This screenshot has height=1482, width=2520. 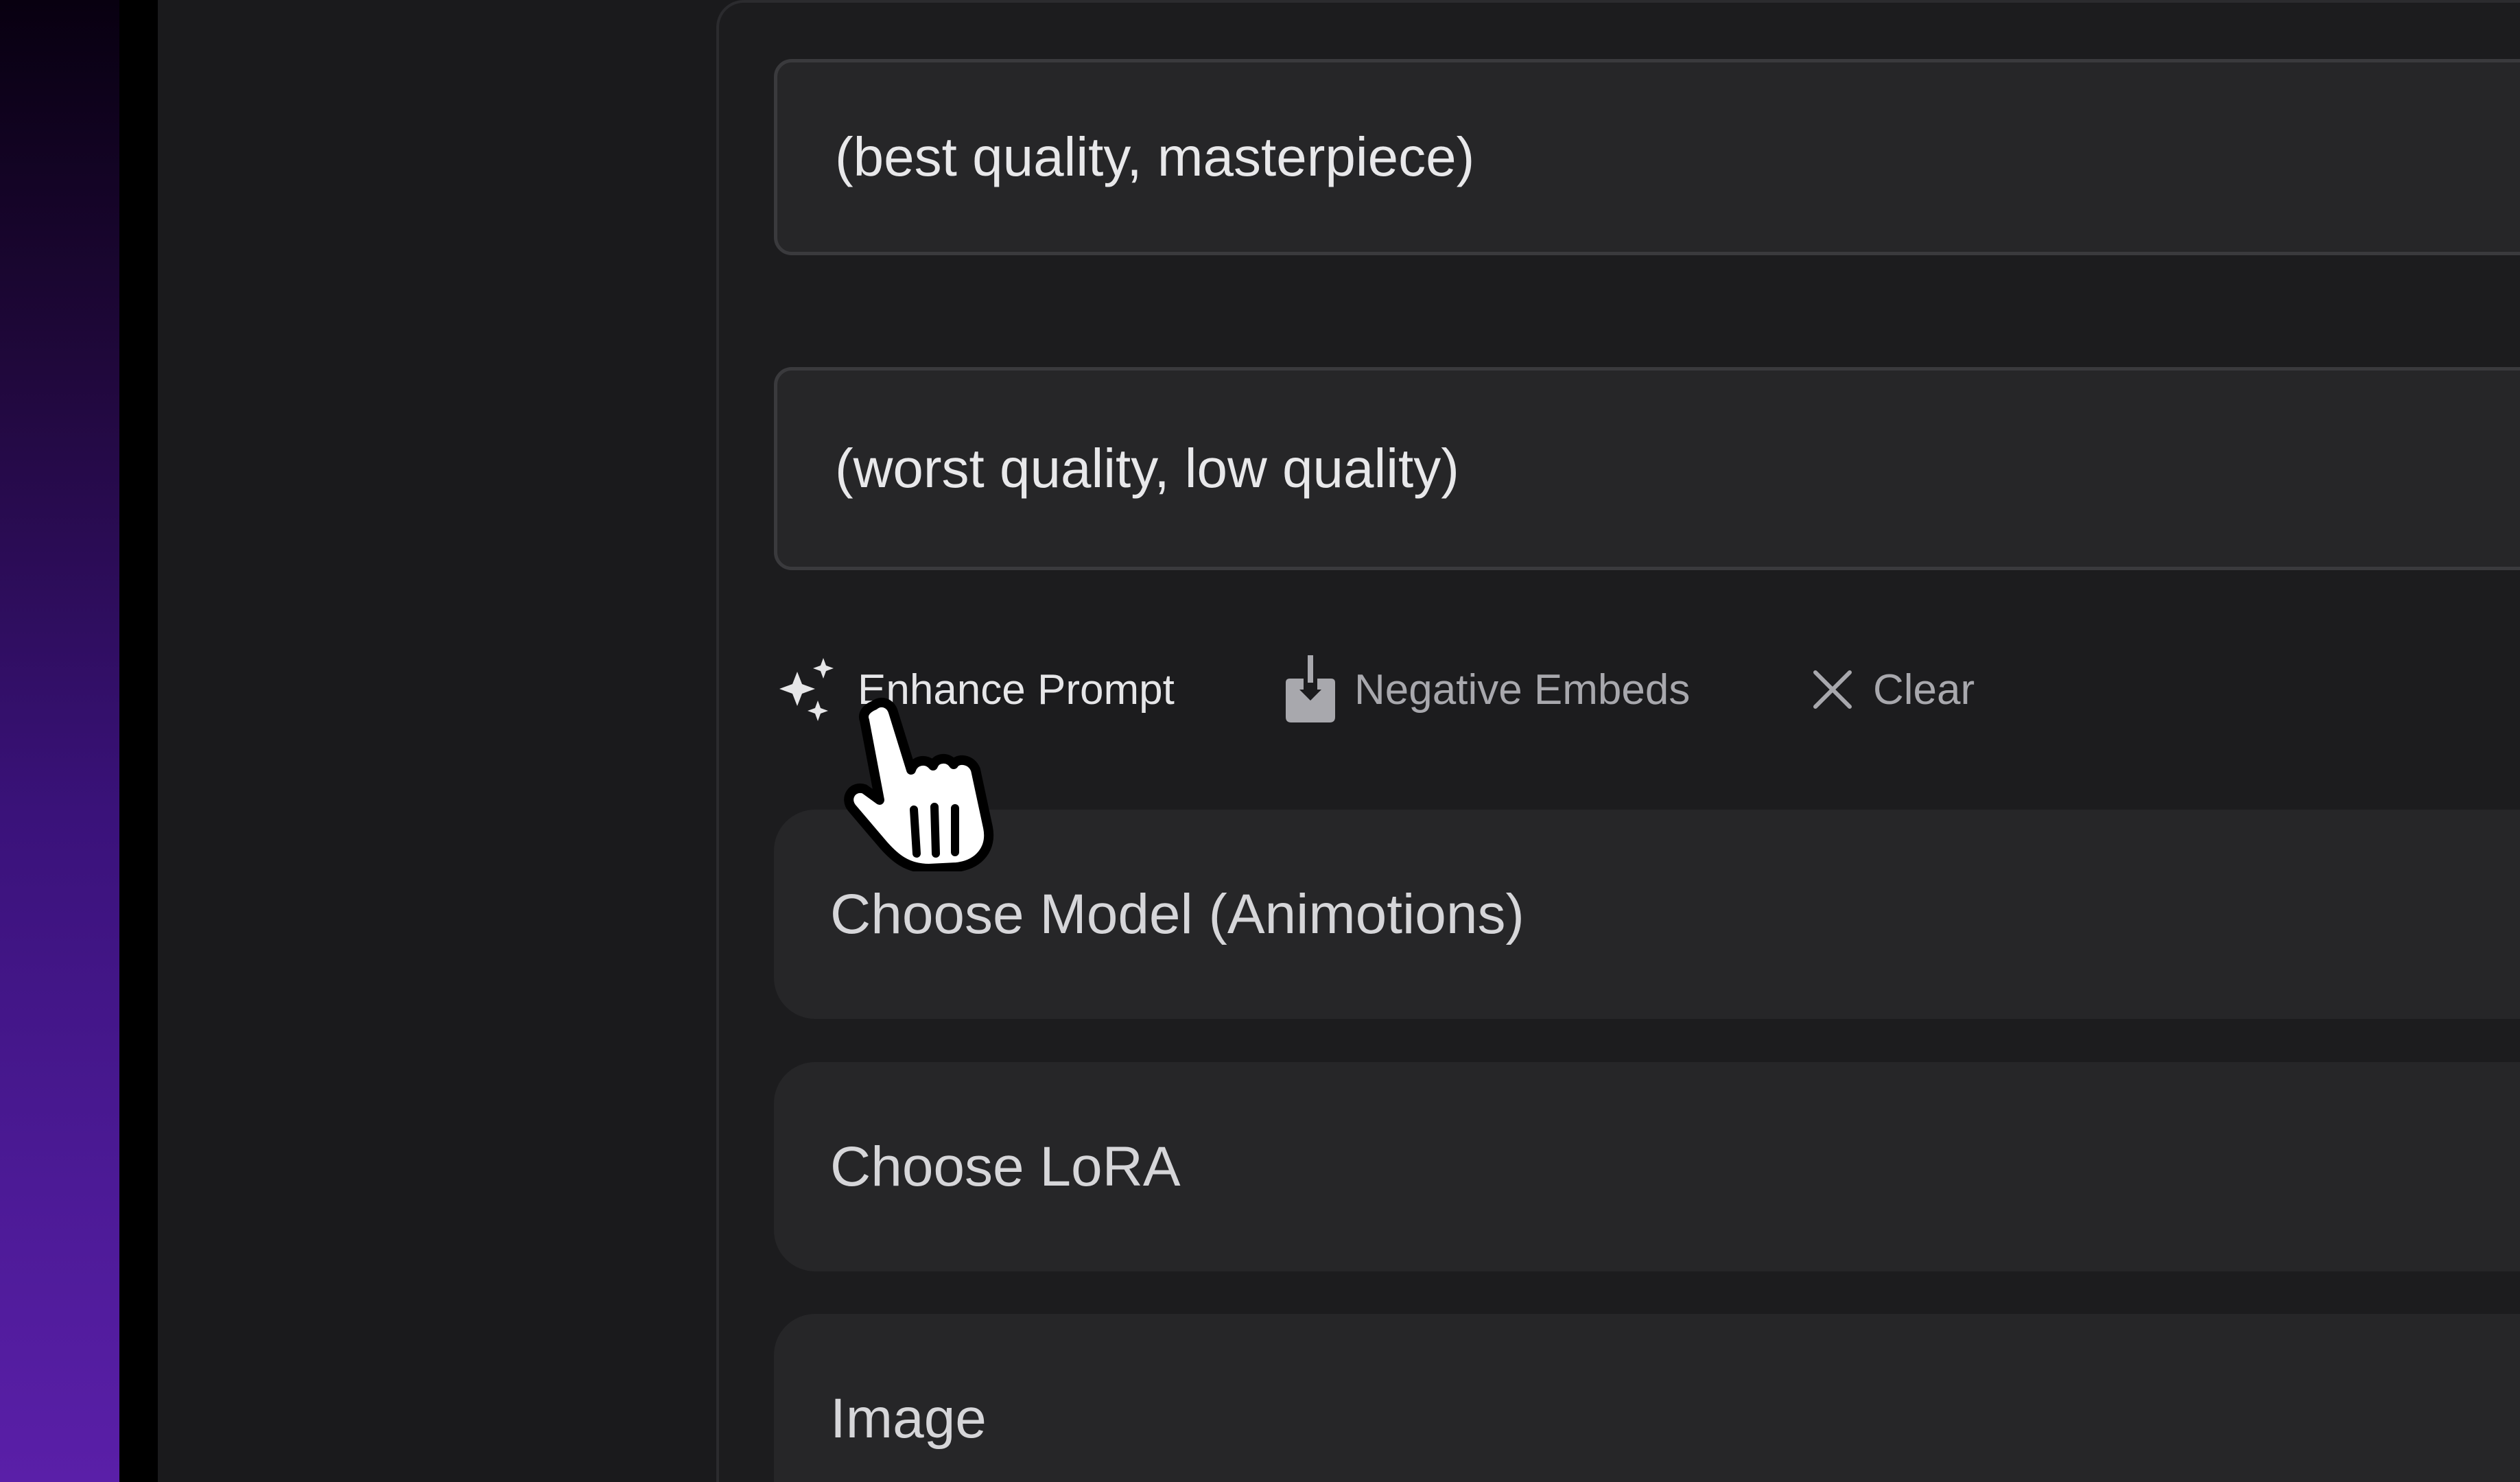 What do you see at coordinates (1155, 156) in the screenshot?
I see `positive-prompt-text: (best quality, masterpiece)` at bounding box center [1155, 156].